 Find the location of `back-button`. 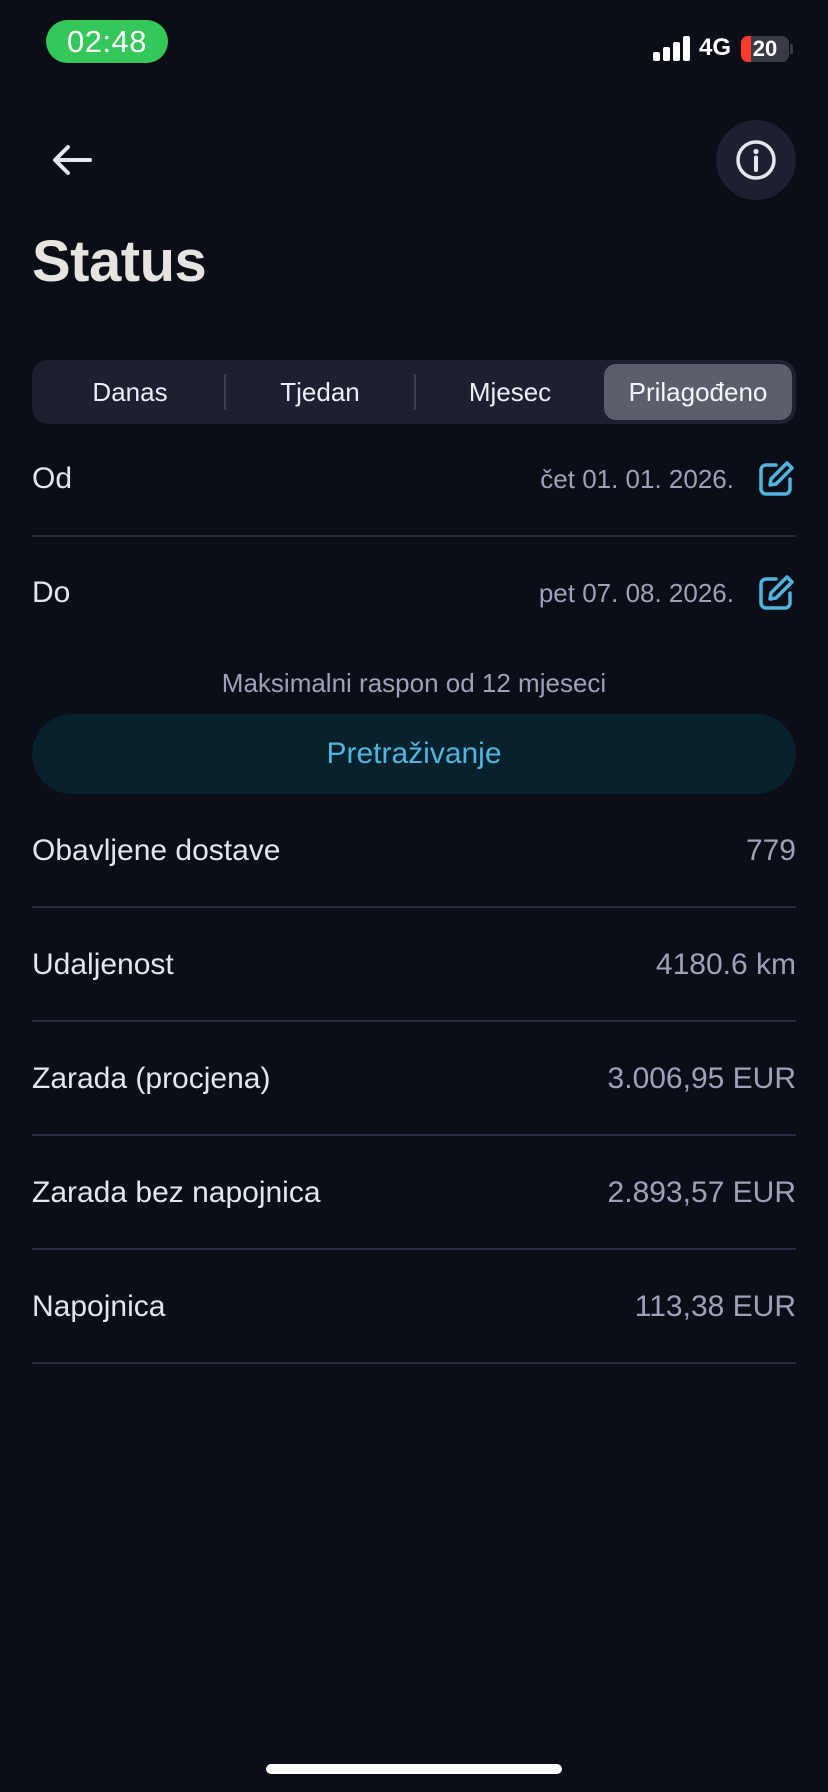

back-button is located at coordinates (72, 160).